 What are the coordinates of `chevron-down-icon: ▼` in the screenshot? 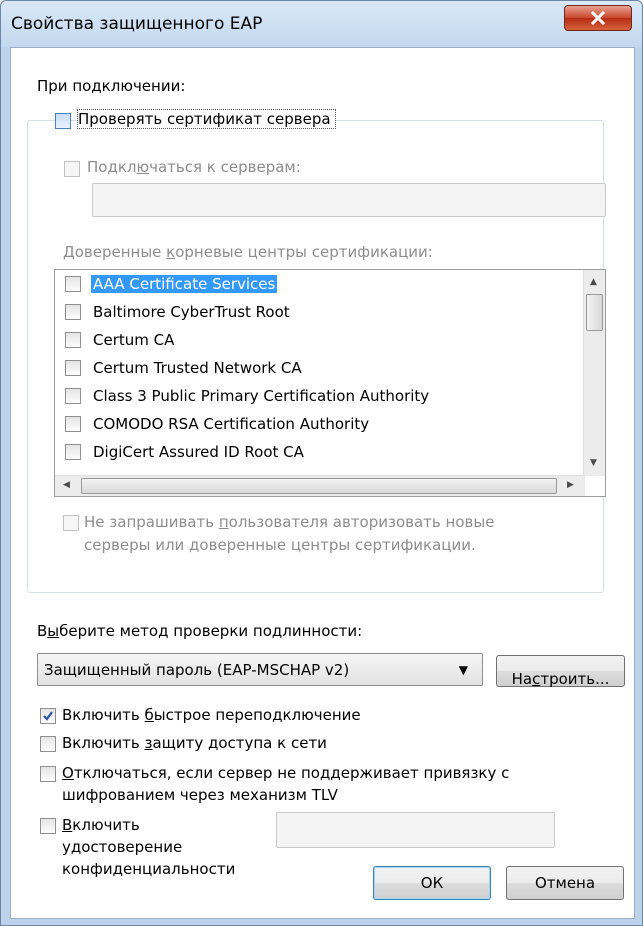 It's located at (463, 670).